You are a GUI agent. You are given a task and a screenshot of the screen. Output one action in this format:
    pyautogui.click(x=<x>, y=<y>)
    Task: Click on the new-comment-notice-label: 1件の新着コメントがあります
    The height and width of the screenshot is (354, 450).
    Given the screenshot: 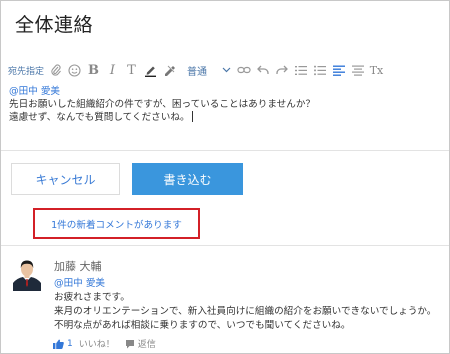 What is the action you would take?
    pyautogui.click(x=116, y=225)
    